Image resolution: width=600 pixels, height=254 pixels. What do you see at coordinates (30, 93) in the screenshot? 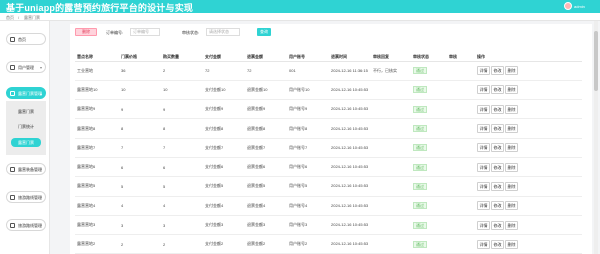
I see `sidebar-item-label: 露营门票管理` at bounding box center [30, 93].